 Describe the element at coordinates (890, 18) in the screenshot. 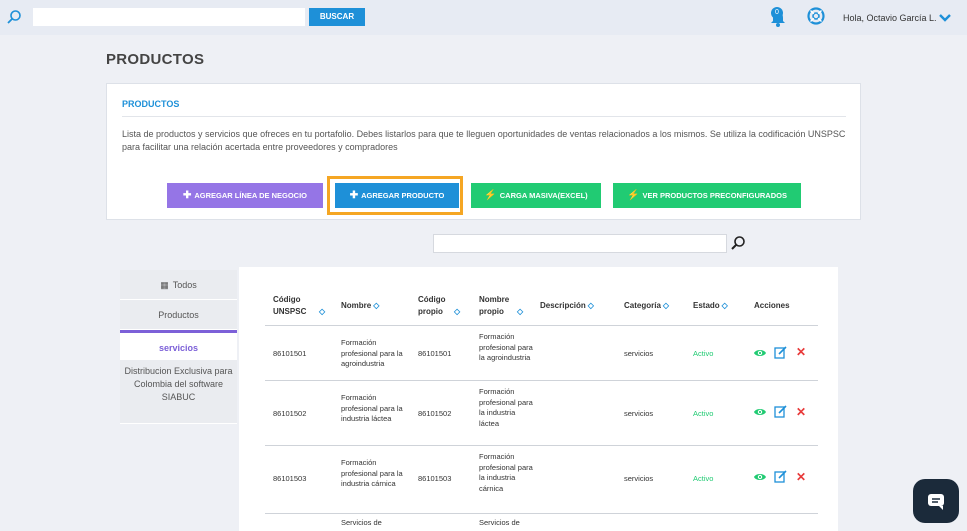

I see `user-greeting: Hola, Octavio García L.` at that location.